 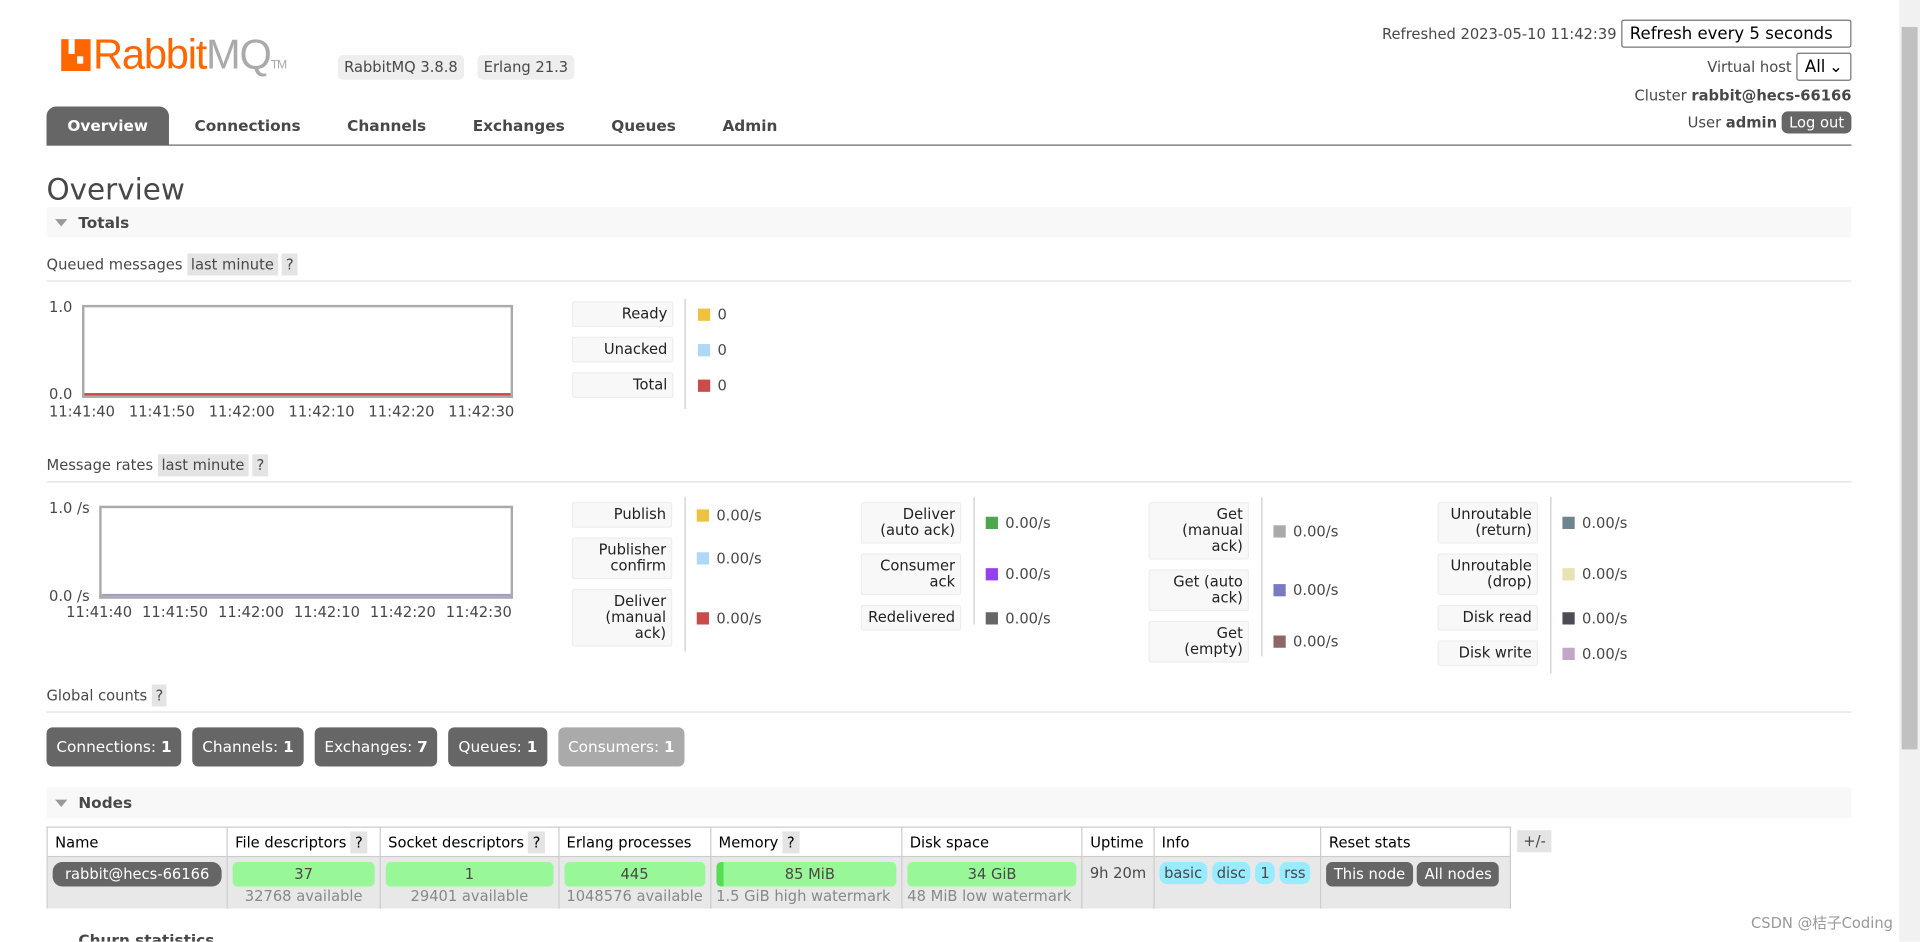 I want to click on nodes-section-toggle: Nodes, so click(x=949, y=802).